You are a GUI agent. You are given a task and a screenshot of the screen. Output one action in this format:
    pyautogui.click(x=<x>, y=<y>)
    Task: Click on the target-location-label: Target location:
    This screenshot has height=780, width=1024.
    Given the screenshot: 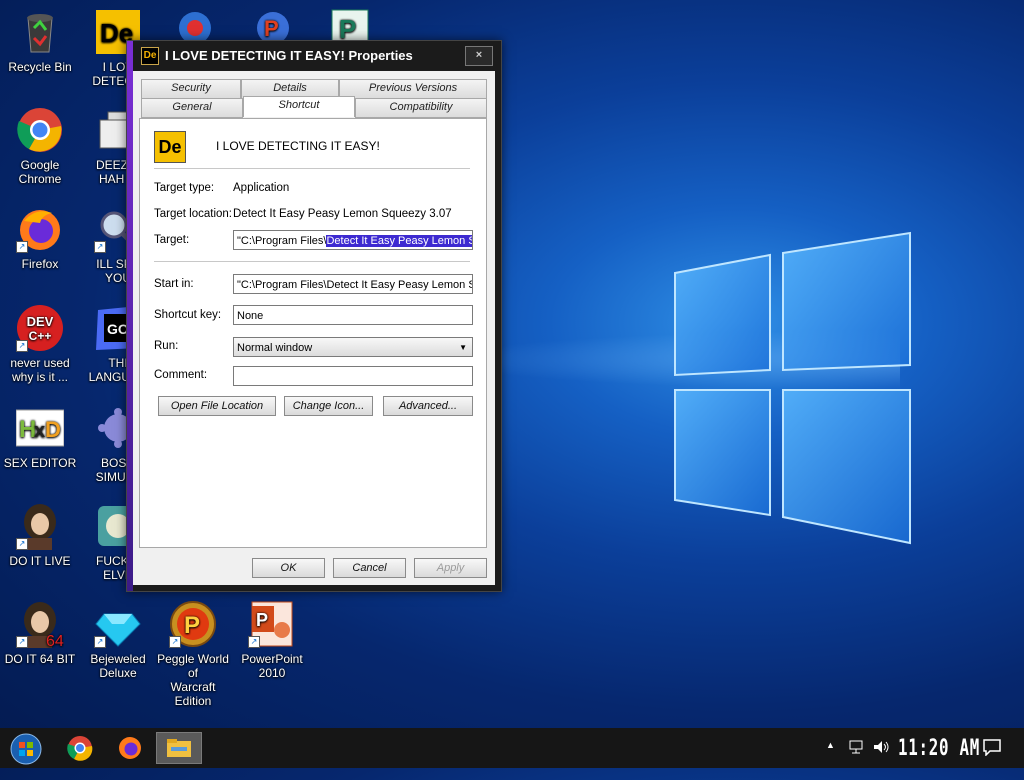 What is the action you would take?
    pyautogui.click(x=193, y=214)
    